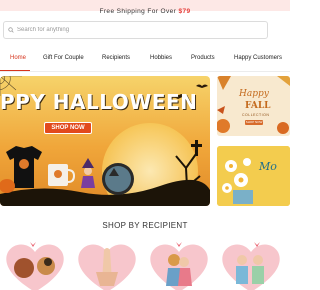 Image resolution: width=320 pixels, height=290 pixels. I want to click on flowers-illustration, so click(253, 176).